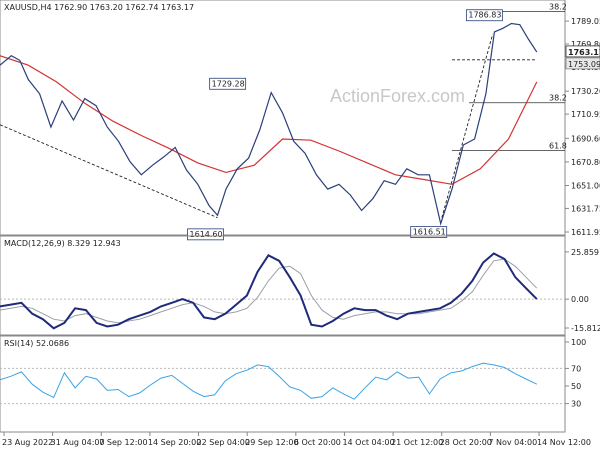  What do you see at coordinates (206, 234) in the screenshot?
I see `annotation-label: 1614.60` at bounding box center [206, 234].